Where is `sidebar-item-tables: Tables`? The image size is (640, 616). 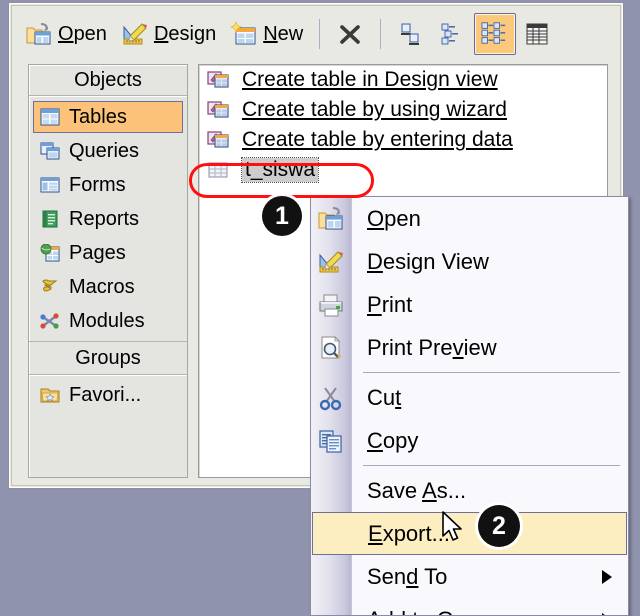 sidebar-item-tables: Tables is located at coordinates (108, 117).